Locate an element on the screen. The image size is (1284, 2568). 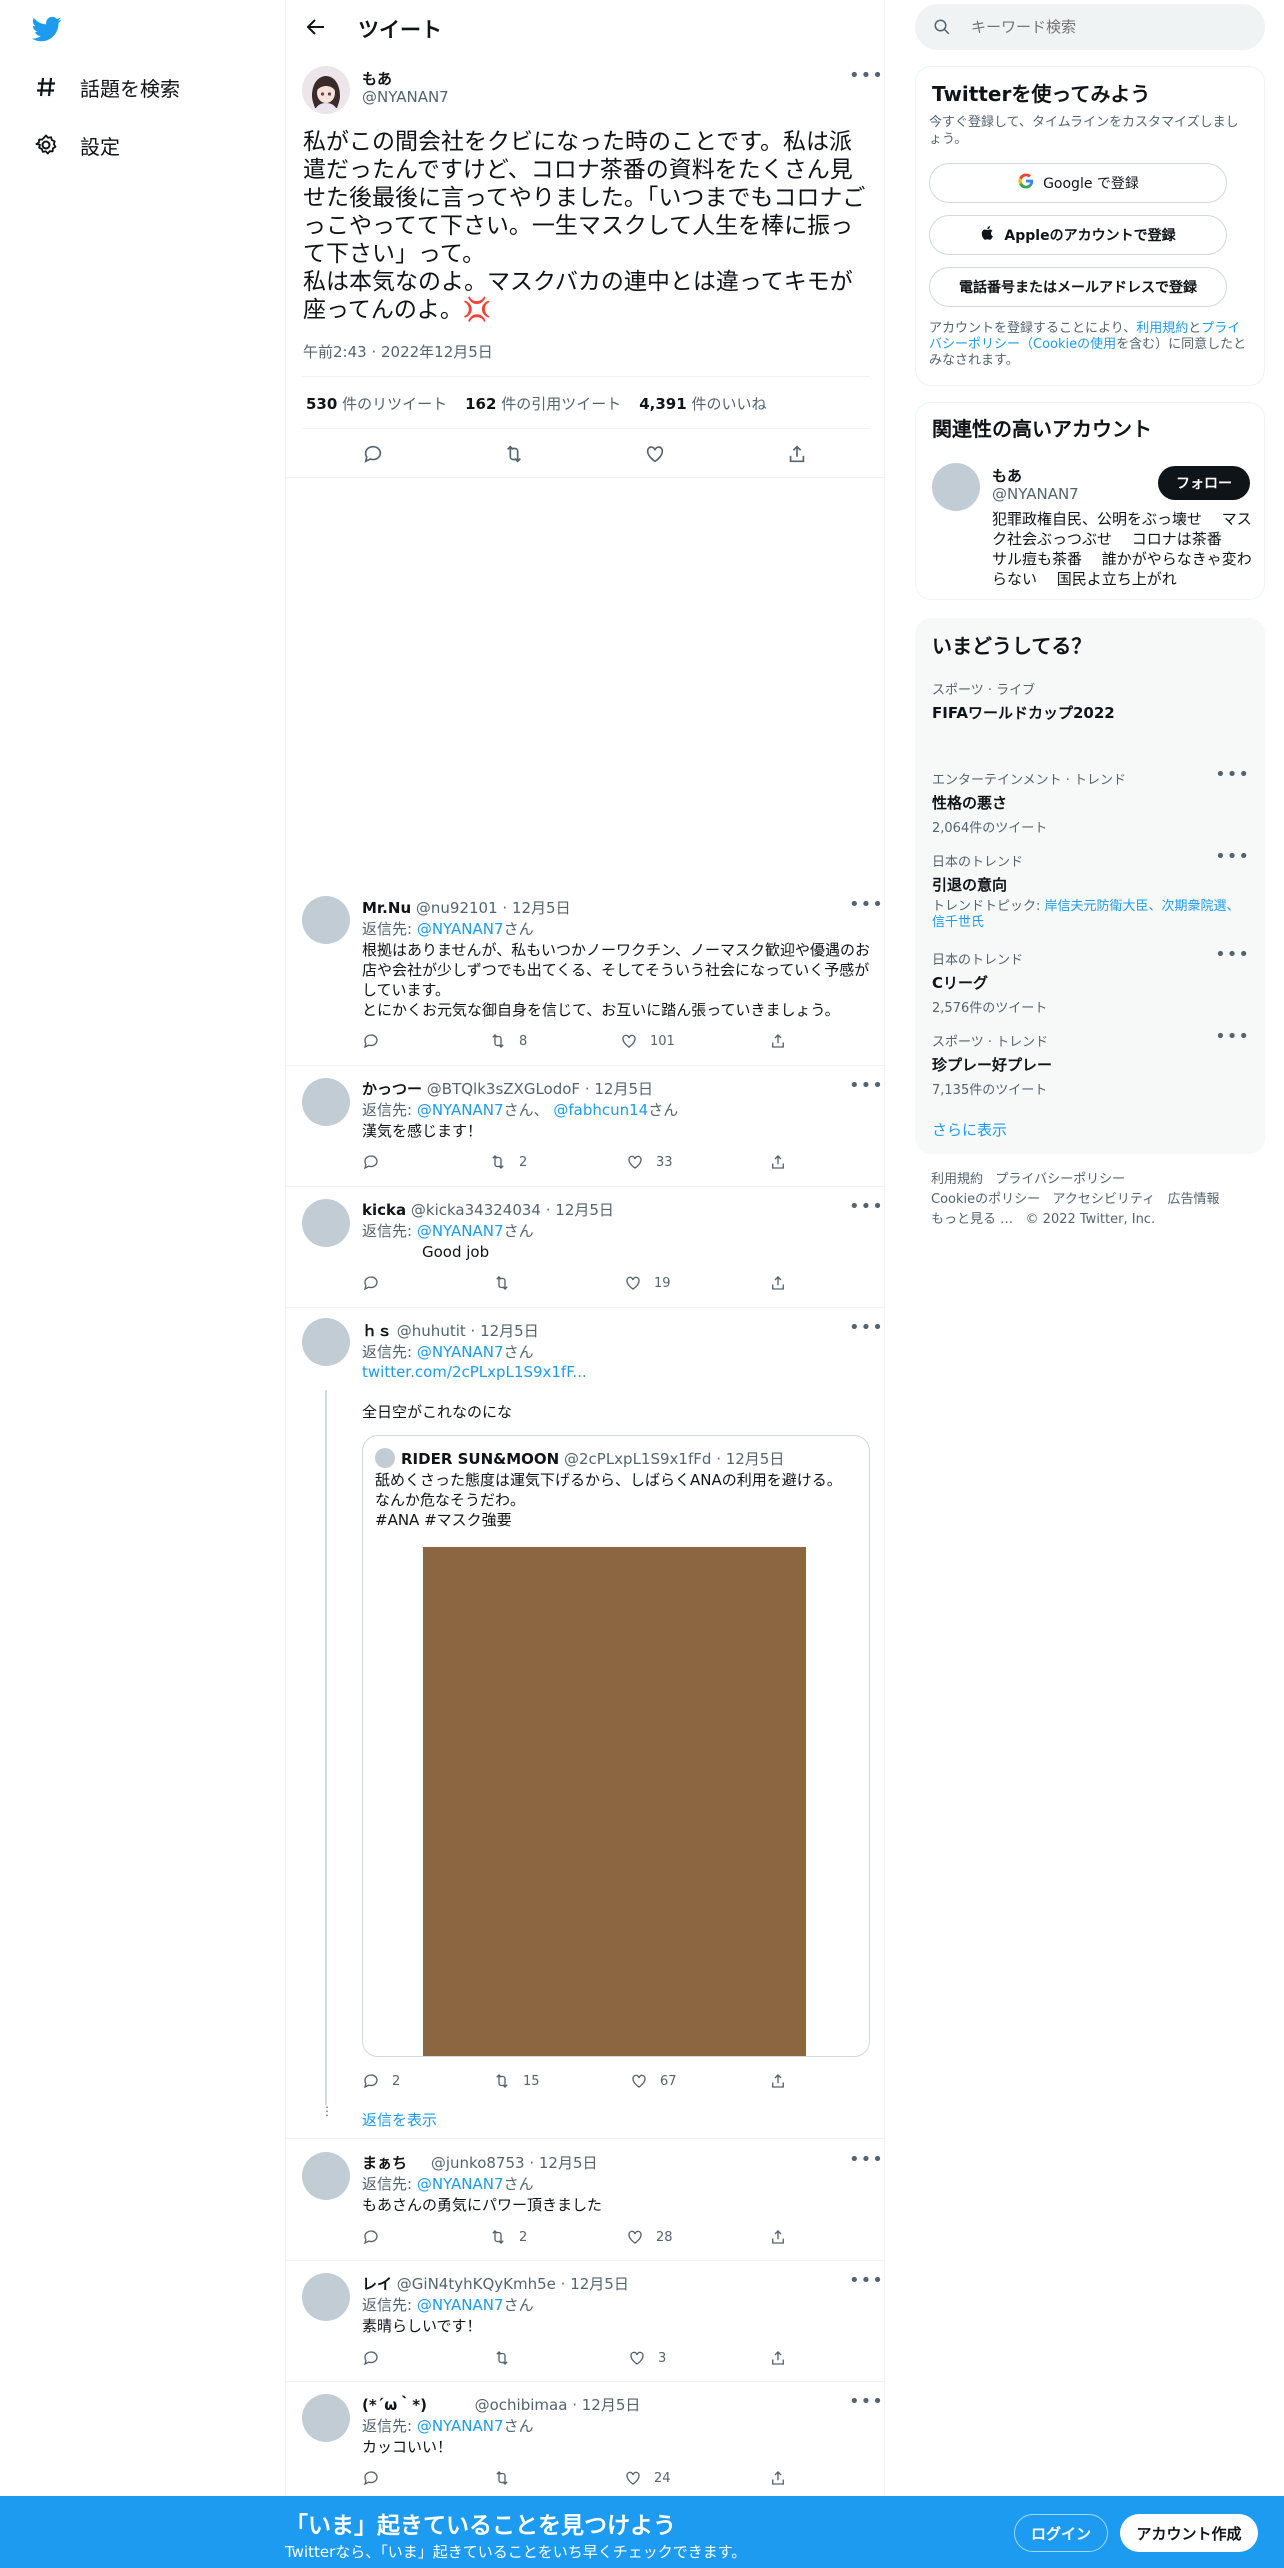
show-replies-link: 返信を表示 is located at coordinates (399, 2119).